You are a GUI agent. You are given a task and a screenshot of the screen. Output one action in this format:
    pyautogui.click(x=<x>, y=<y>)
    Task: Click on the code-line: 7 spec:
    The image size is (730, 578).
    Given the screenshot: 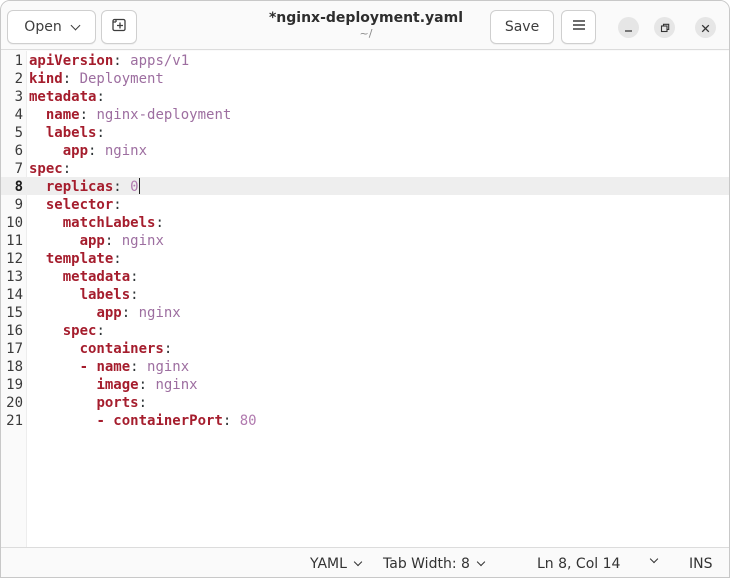 What is the action you would take?
    pyautogui.click(x=365, y=169)
    